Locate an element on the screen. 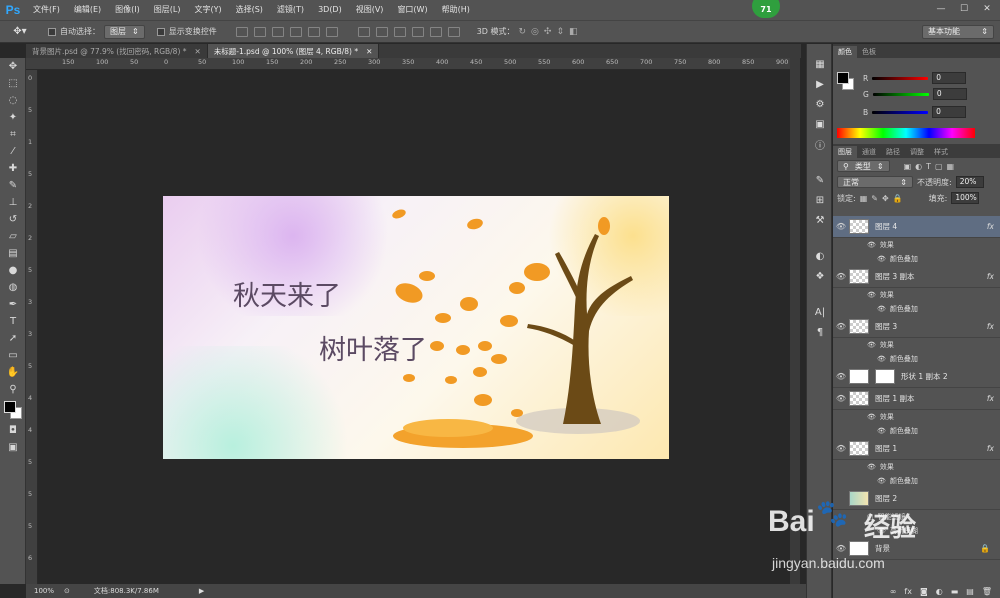 This screenshot has width=1000, height=598. color-spectrum is located at coordinates (906, 133).